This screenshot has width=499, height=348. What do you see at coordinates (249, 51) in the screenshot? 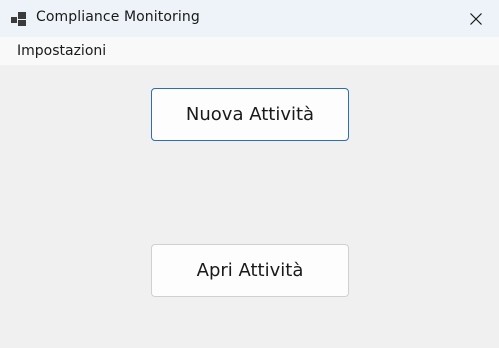
I see `menu-bar: Impostazioni` at bounding box center [249, 51].